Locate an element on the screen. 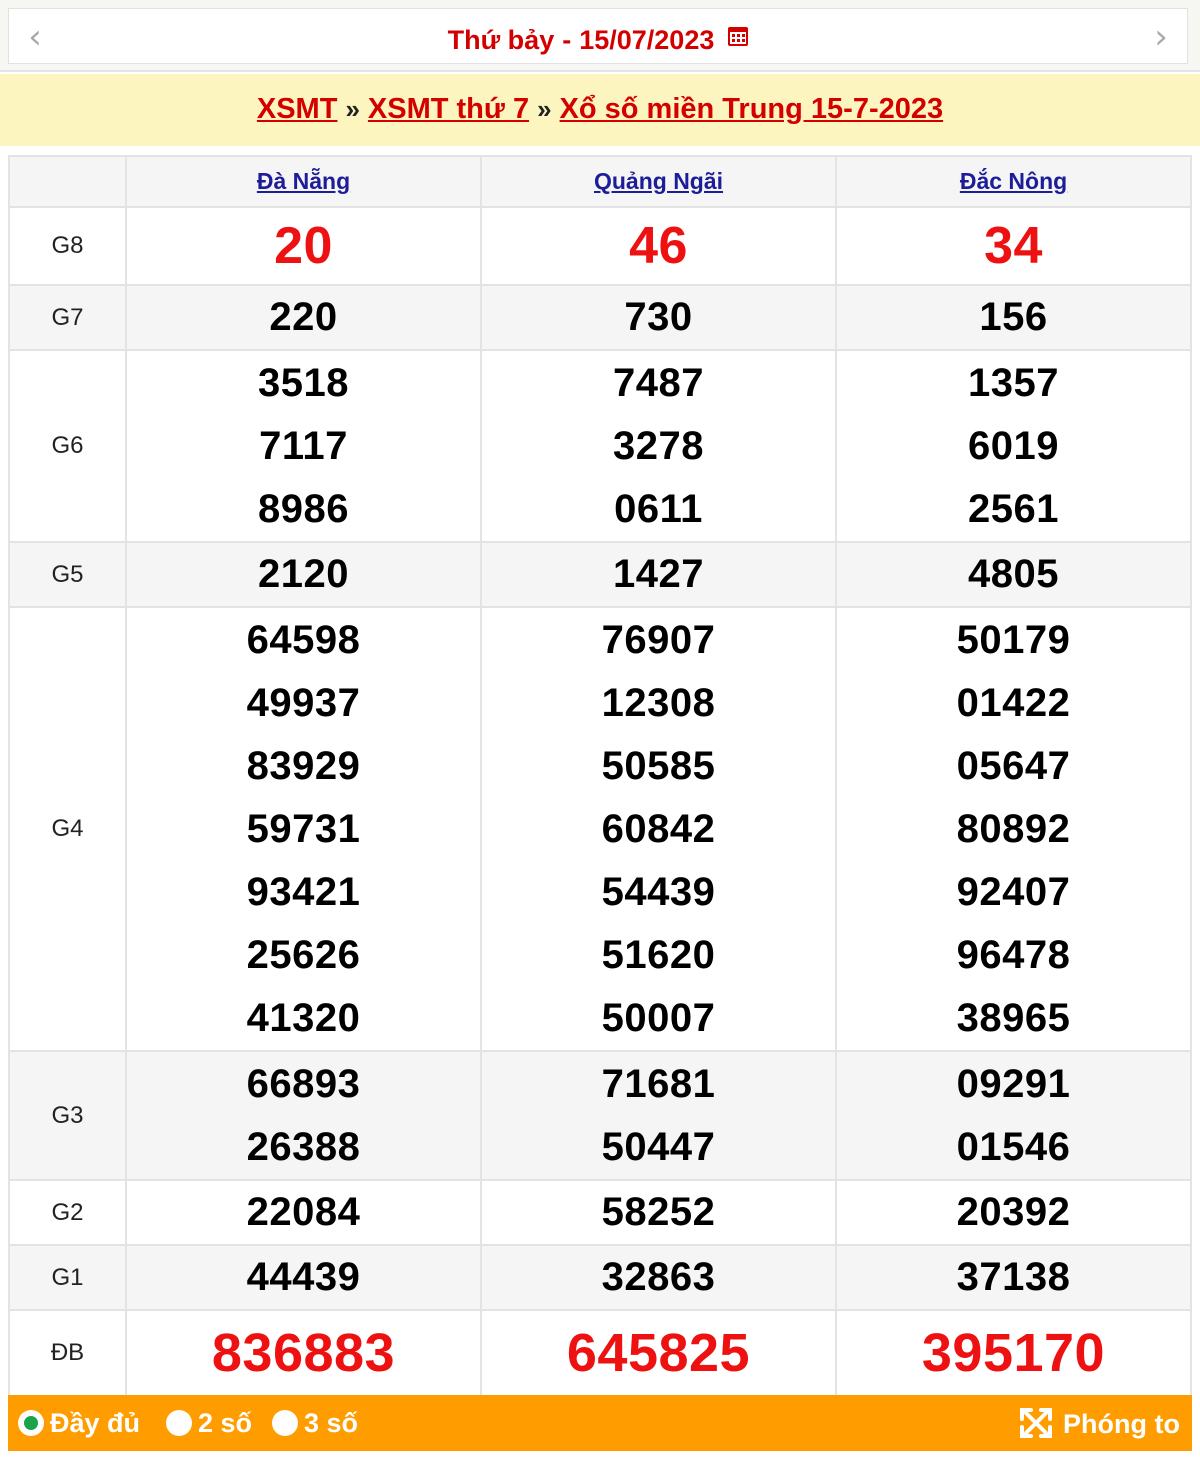 The image size is (1200, 1460). prize-number: 20392 is located at coordinates (1013, 1212).